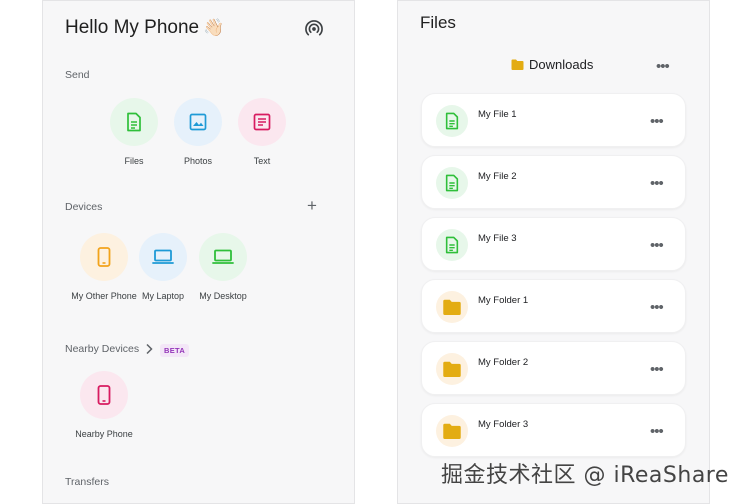 This screenshot has width=750, height=504. I want to click on send-files-label: Files, so click(134, 161).